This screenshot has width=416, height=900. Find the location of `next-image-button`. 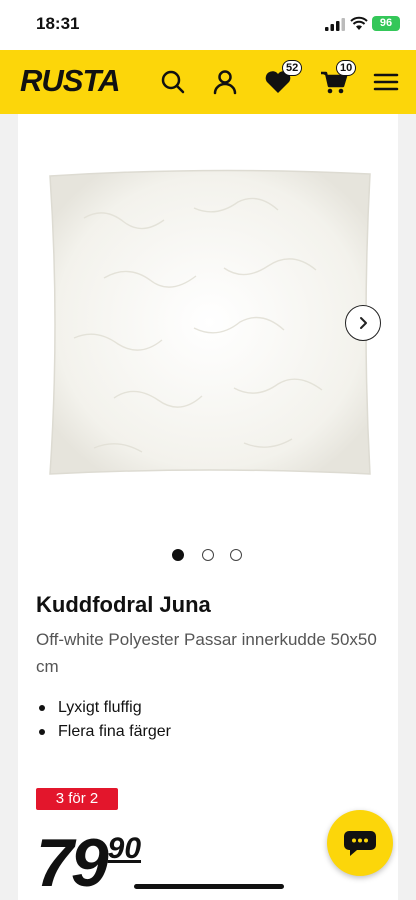

next-image-button is located at coordinates (363, 323).